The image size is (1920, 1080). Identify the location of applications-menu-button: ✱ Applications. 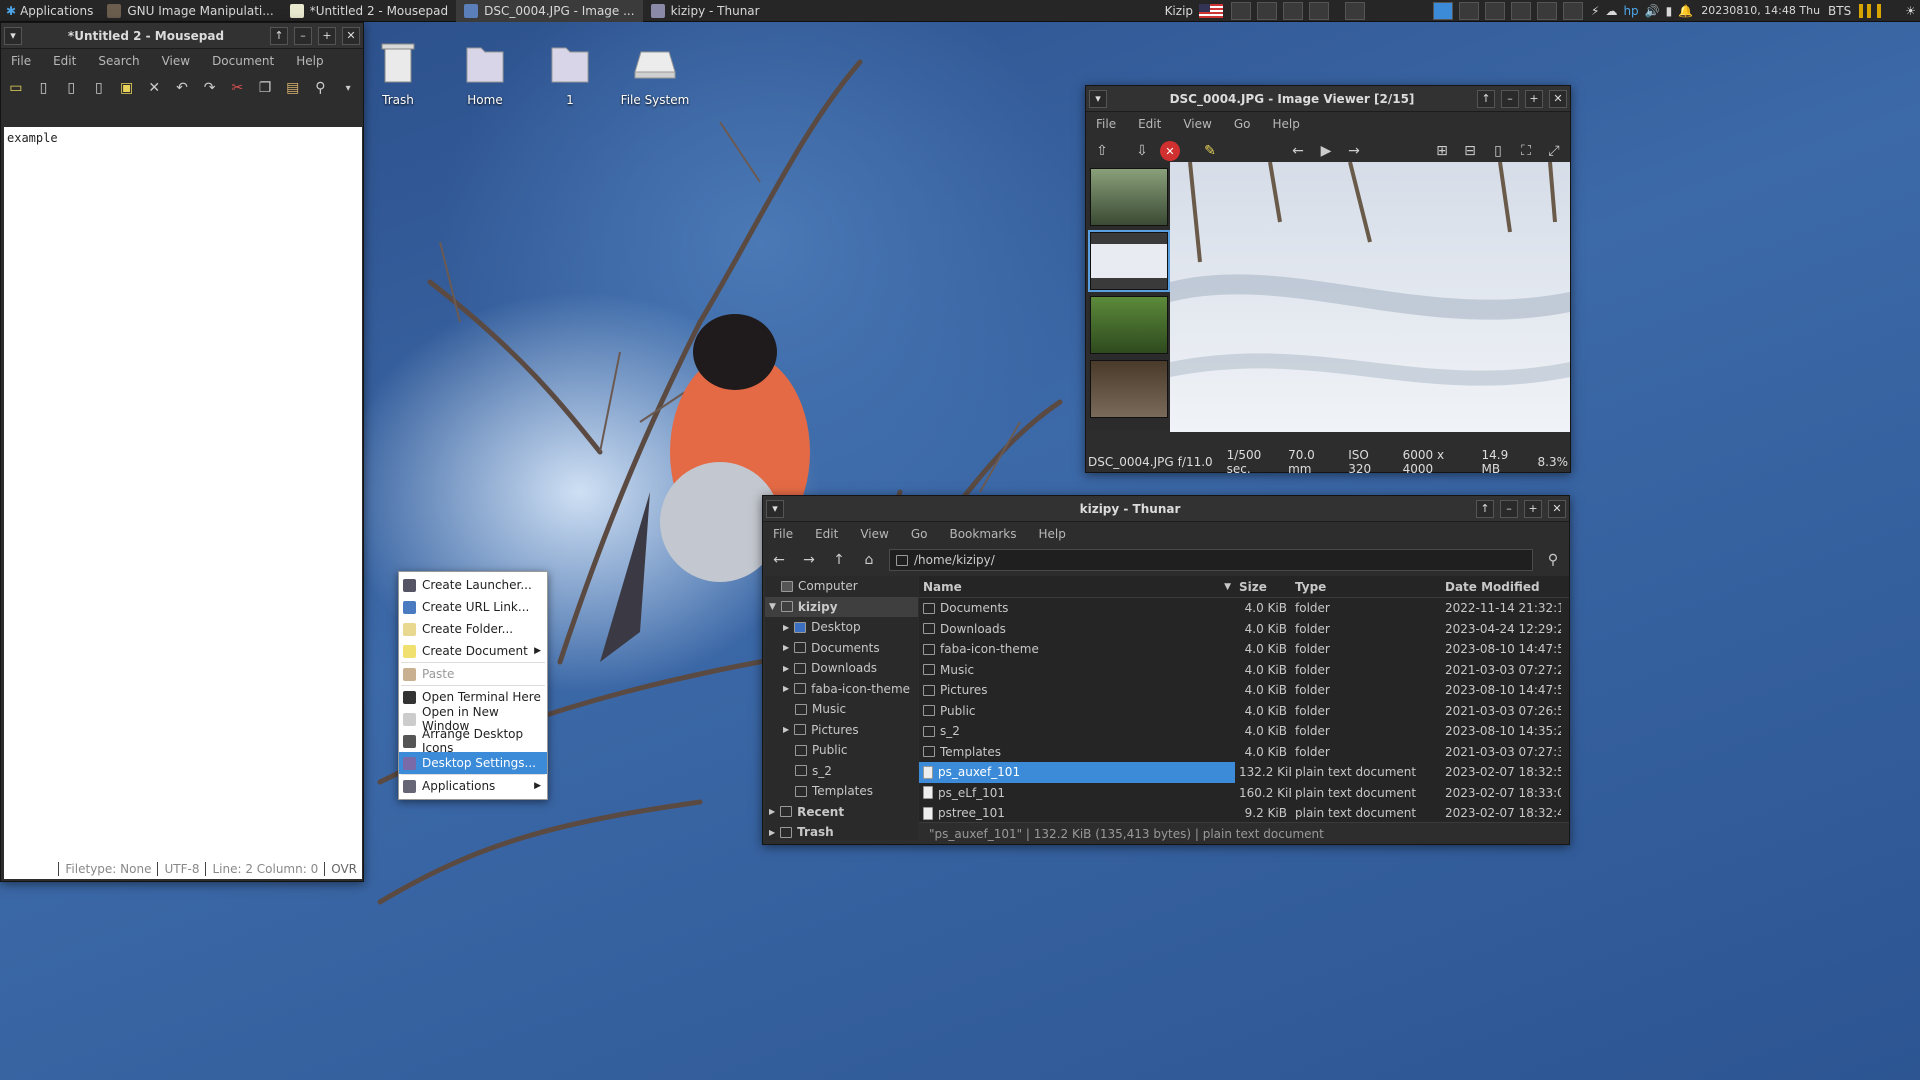
(49, 11).